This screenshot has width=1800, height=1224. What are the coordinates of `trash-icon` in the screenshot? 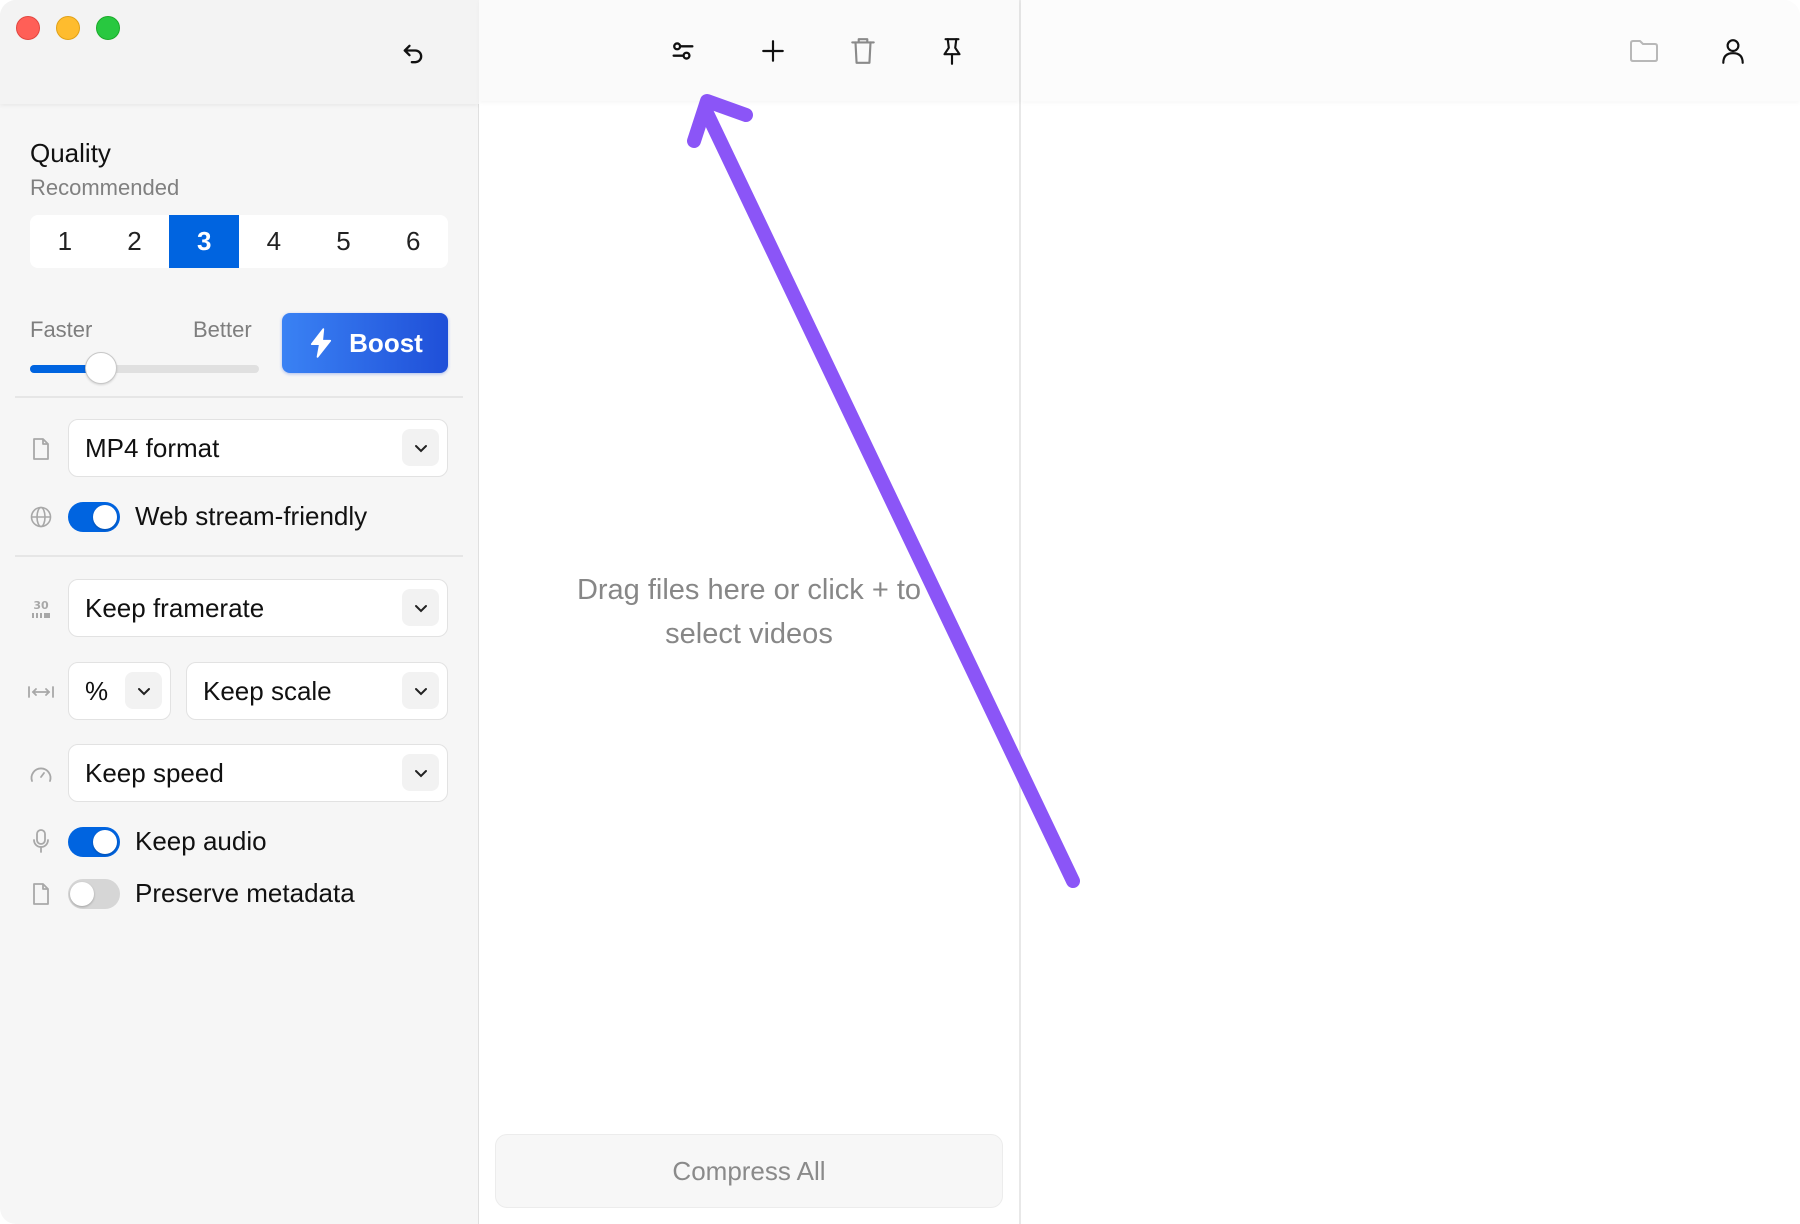 It's located at (863, 51).